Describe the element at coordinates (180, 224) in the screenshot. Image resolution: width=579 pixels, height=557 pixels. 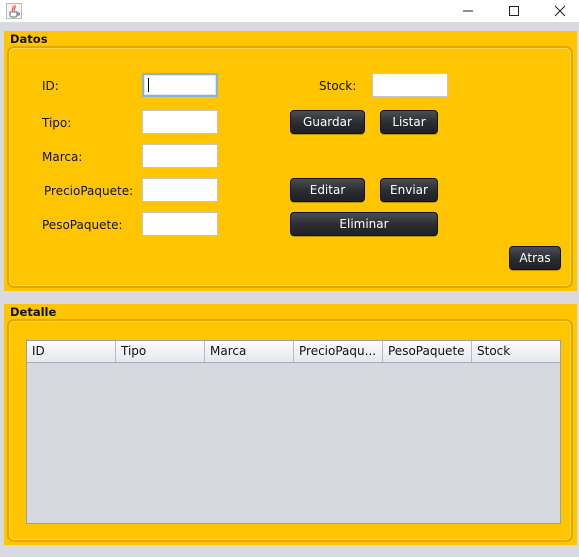
I see `peso-paquete-field` at that location.